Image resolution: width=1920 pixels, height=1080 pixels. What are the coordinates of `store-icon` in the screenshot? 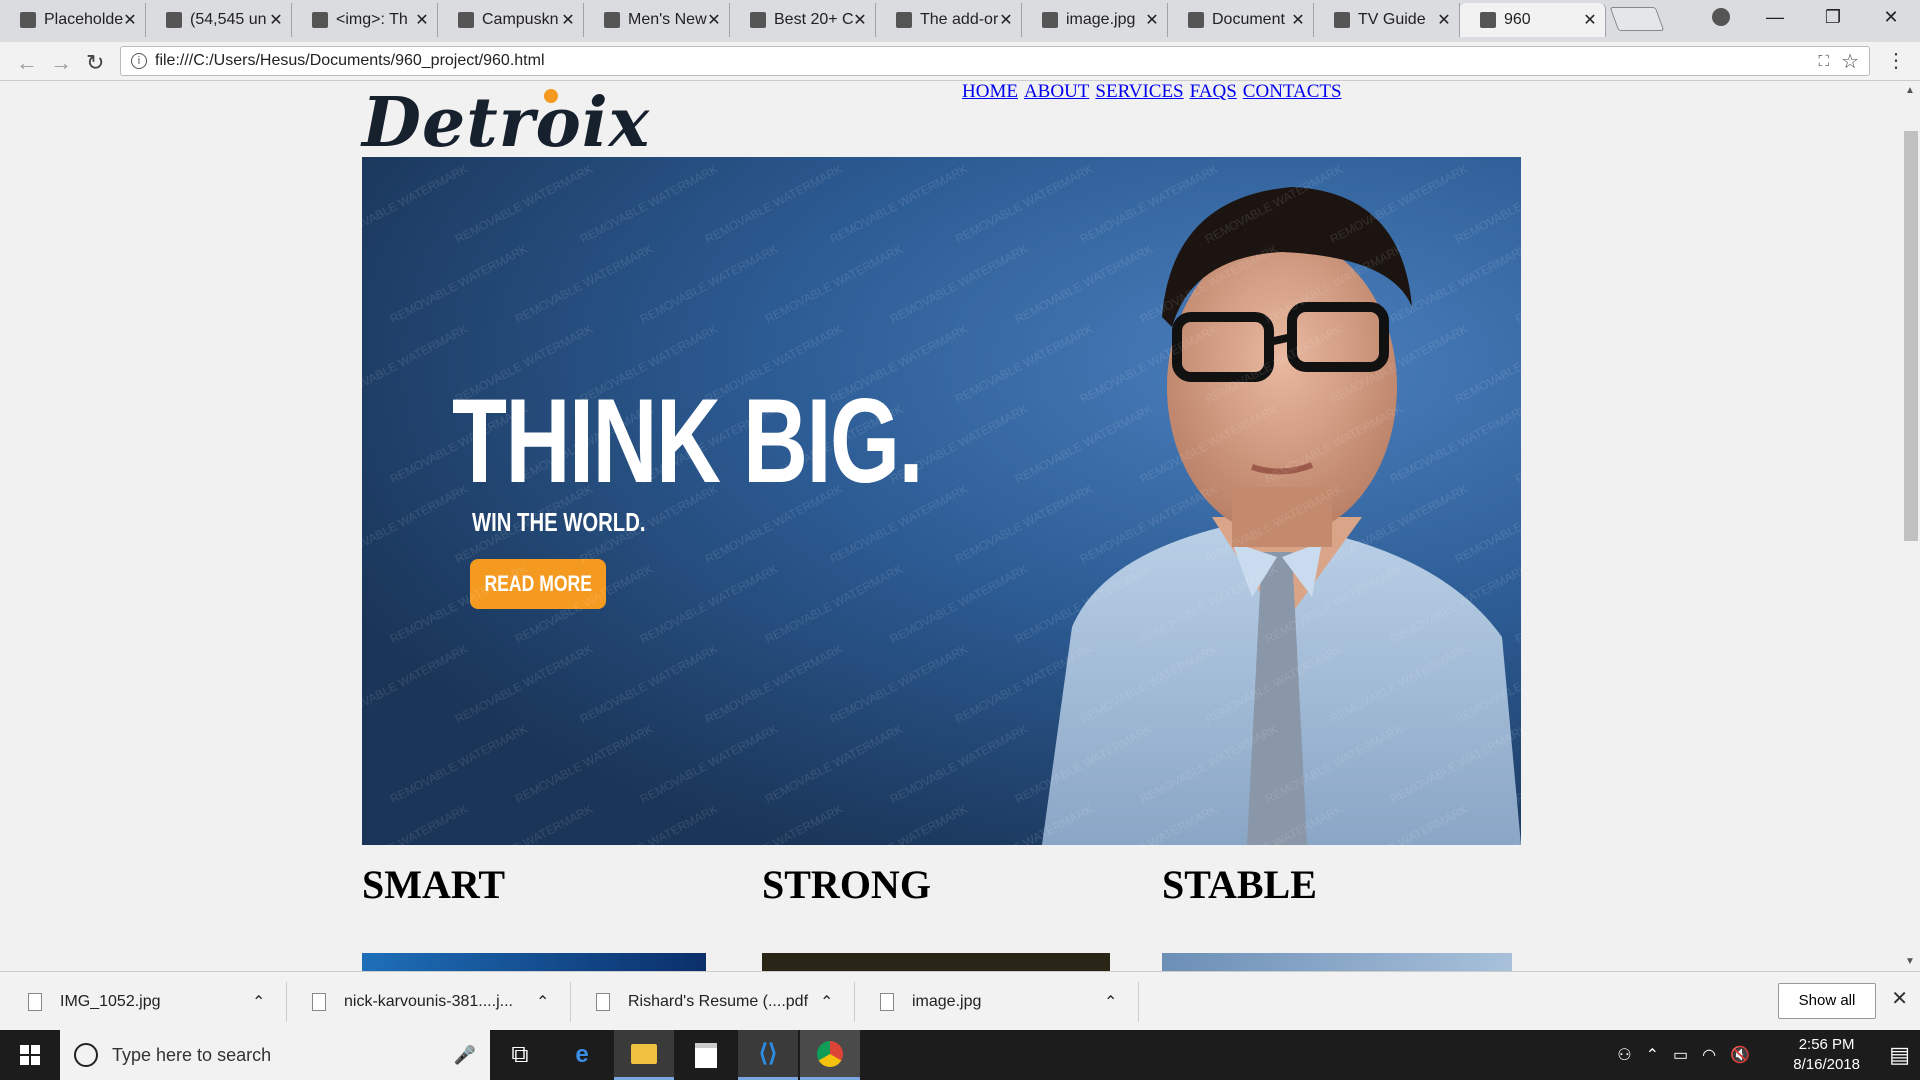 It's located at (706, 1055).